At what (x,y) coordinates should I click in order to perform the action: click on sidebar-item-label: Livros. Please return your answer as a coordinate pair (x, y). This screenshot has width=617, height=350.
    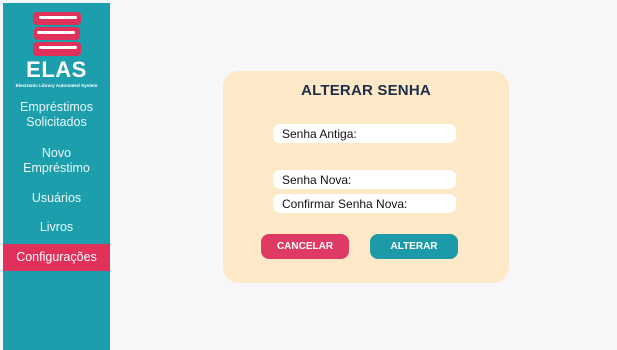
    Looking at the image, I should click on (56, 227).